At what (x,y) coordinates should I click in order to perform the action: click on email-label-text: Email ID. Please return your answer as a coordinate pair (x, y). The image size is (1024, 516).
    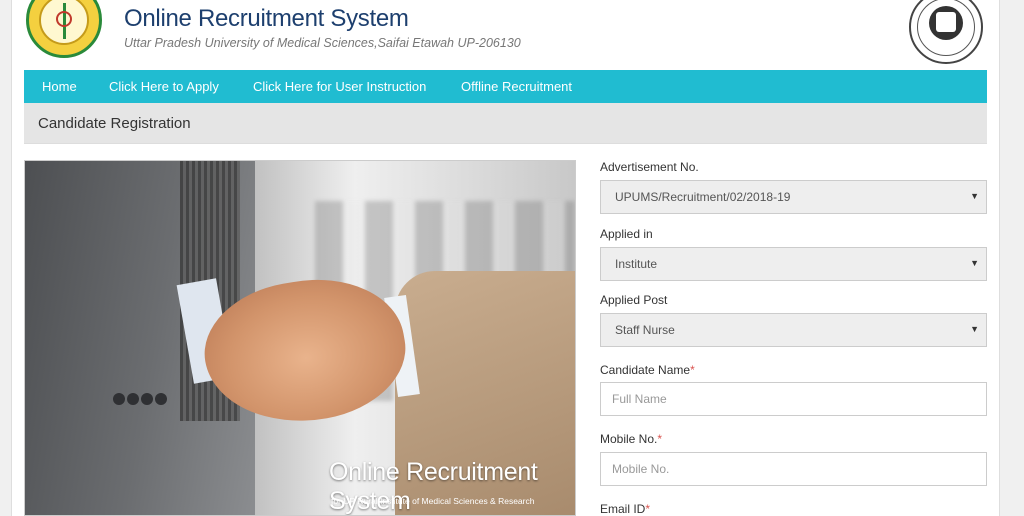
    Looking at the image, I should click on (623, 509).